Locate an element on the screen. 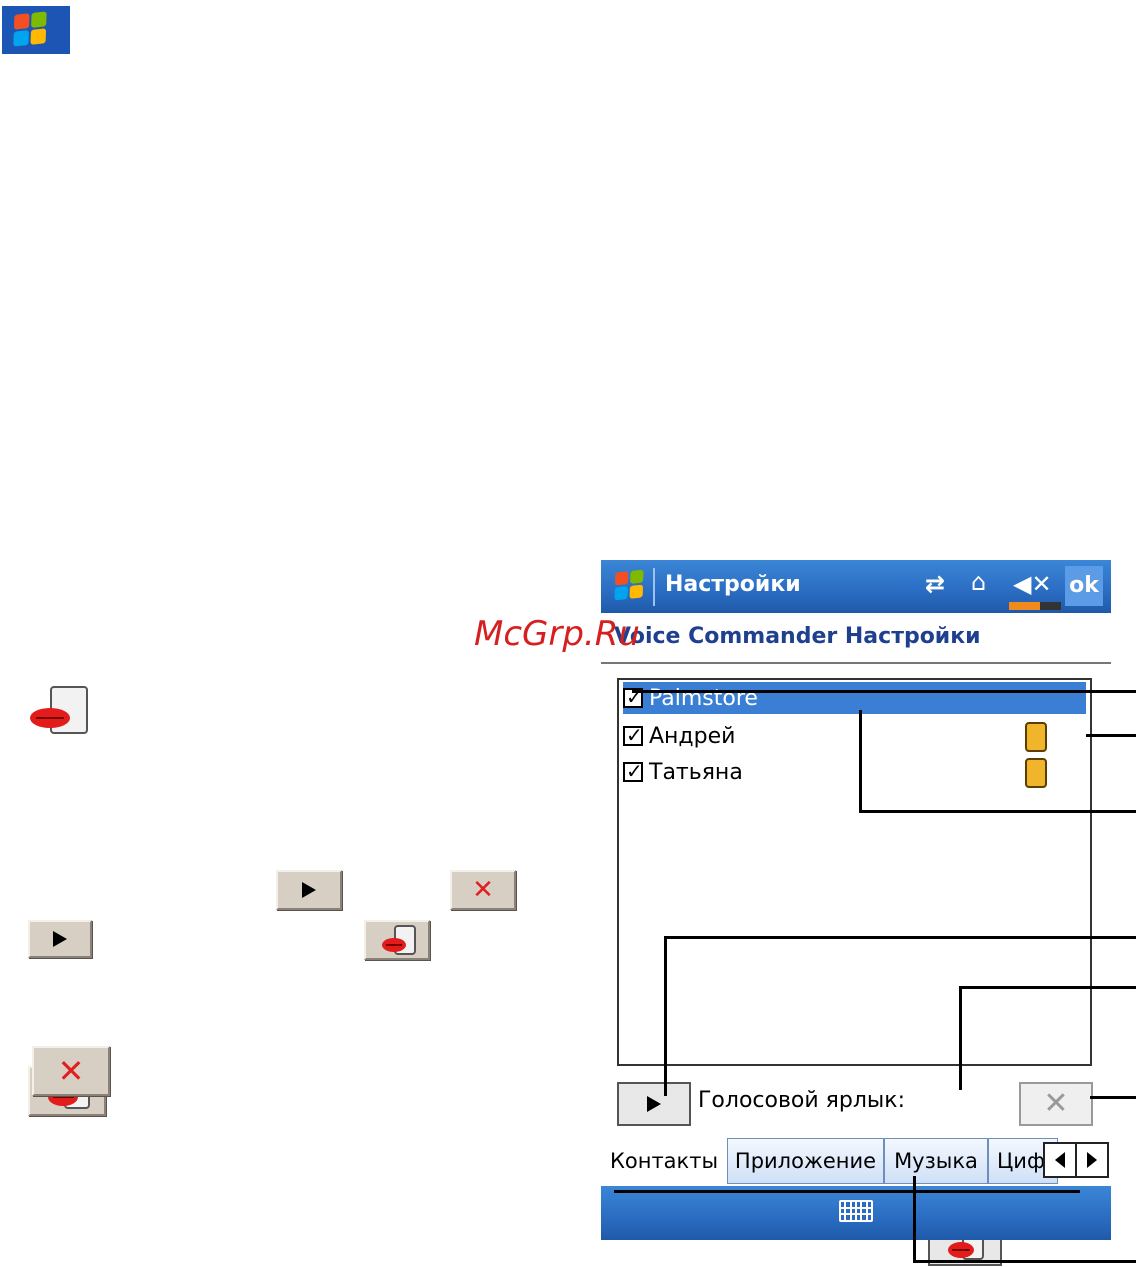 Image resolution: width=1136 pixels, height=1267 pixels. delete-button: ✕ is located at coordinates (1056, 1104).